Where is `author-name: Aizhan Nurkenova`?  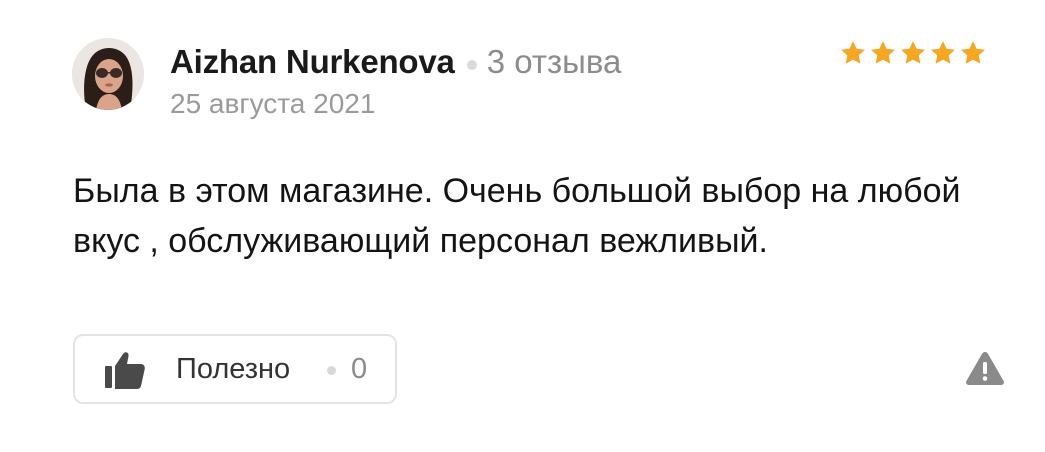
author-name: Aizhan Nurkenova is located at coordinates (312, 62).